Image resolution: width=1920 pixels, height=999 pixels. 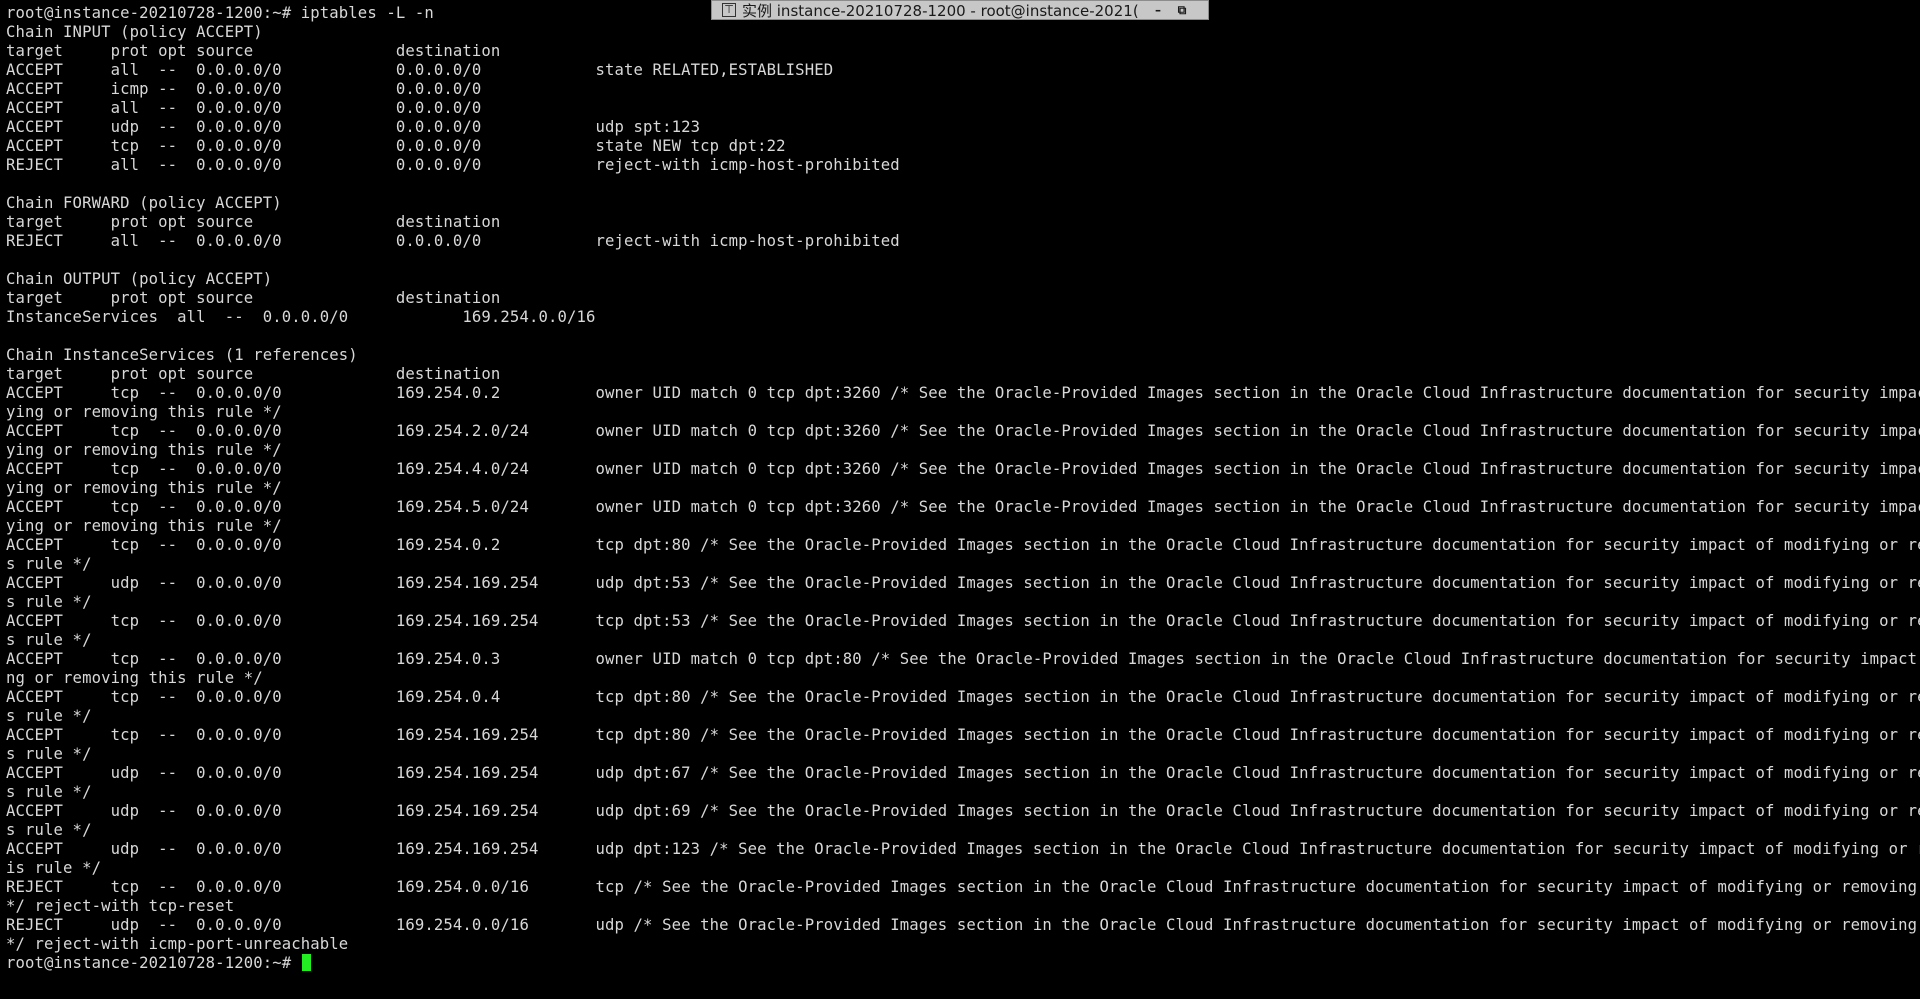 What do you see at coordinates (134, 32) in the screenshot?
I see `terminal-line: Chain INPUT (policy ACCEPT)` at bounding box center [134, 32].